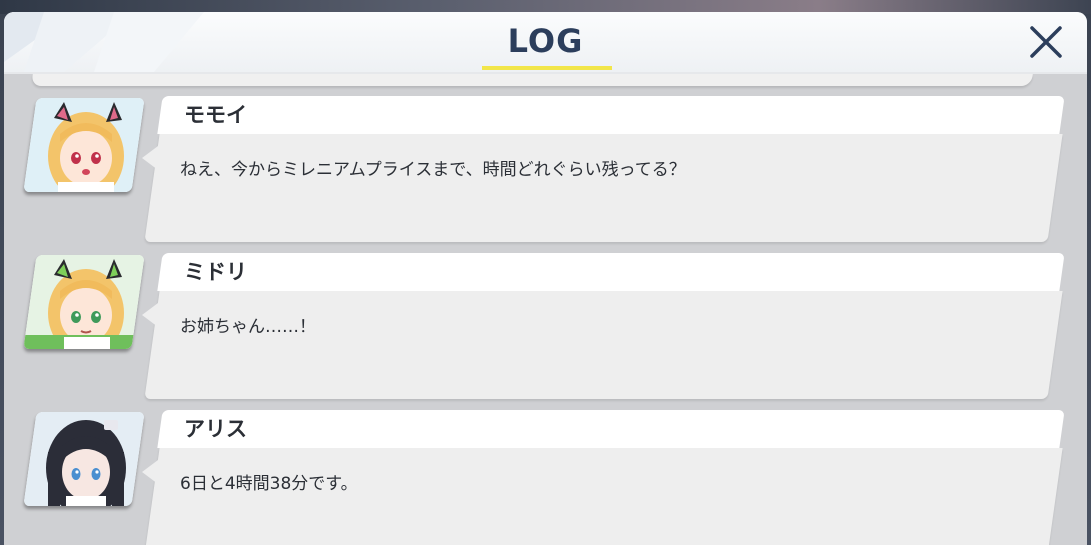 This screenshot has height=545, width=1091. I want to click on close-icon, so click(1046, 42).